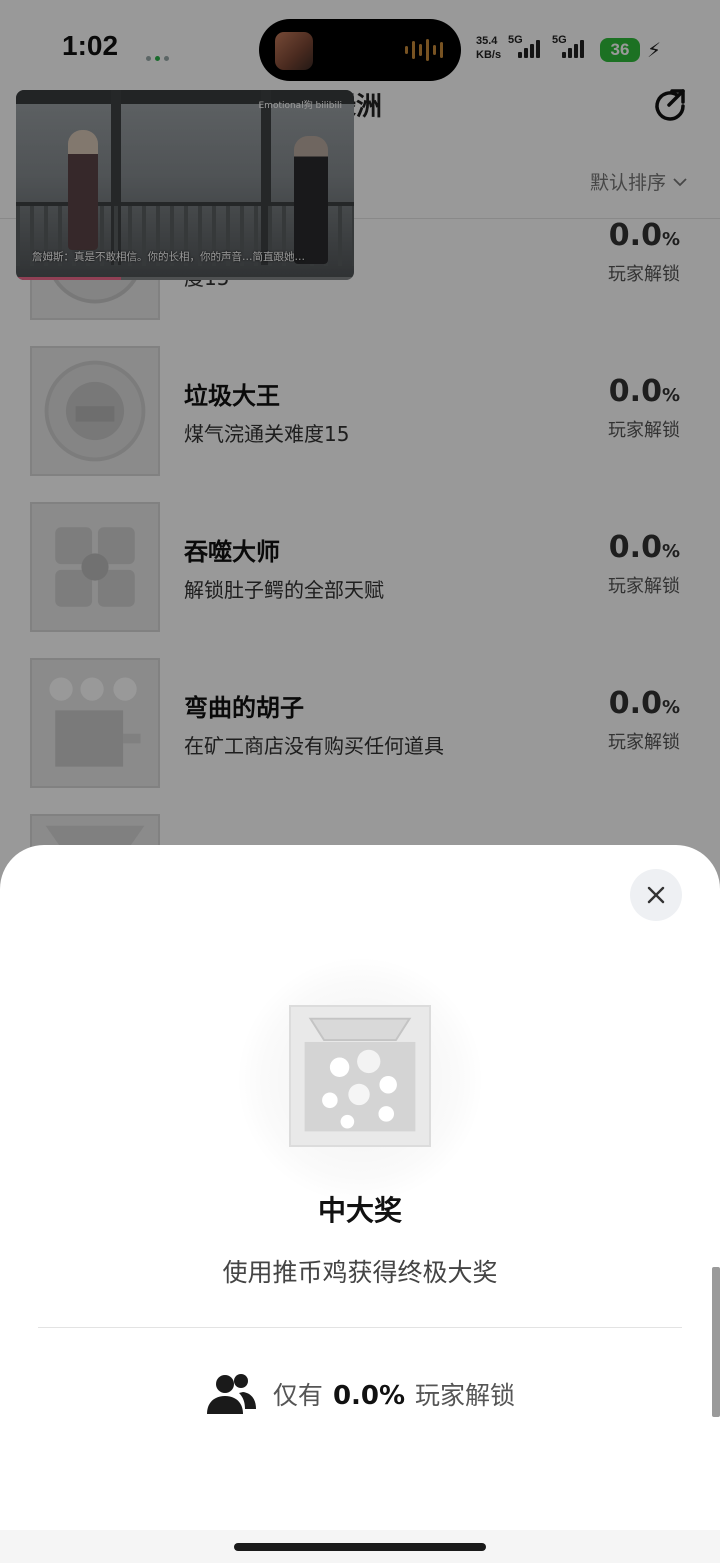 The image size is (720, 1563). I want to click on users-icon, so click(231, 1394).